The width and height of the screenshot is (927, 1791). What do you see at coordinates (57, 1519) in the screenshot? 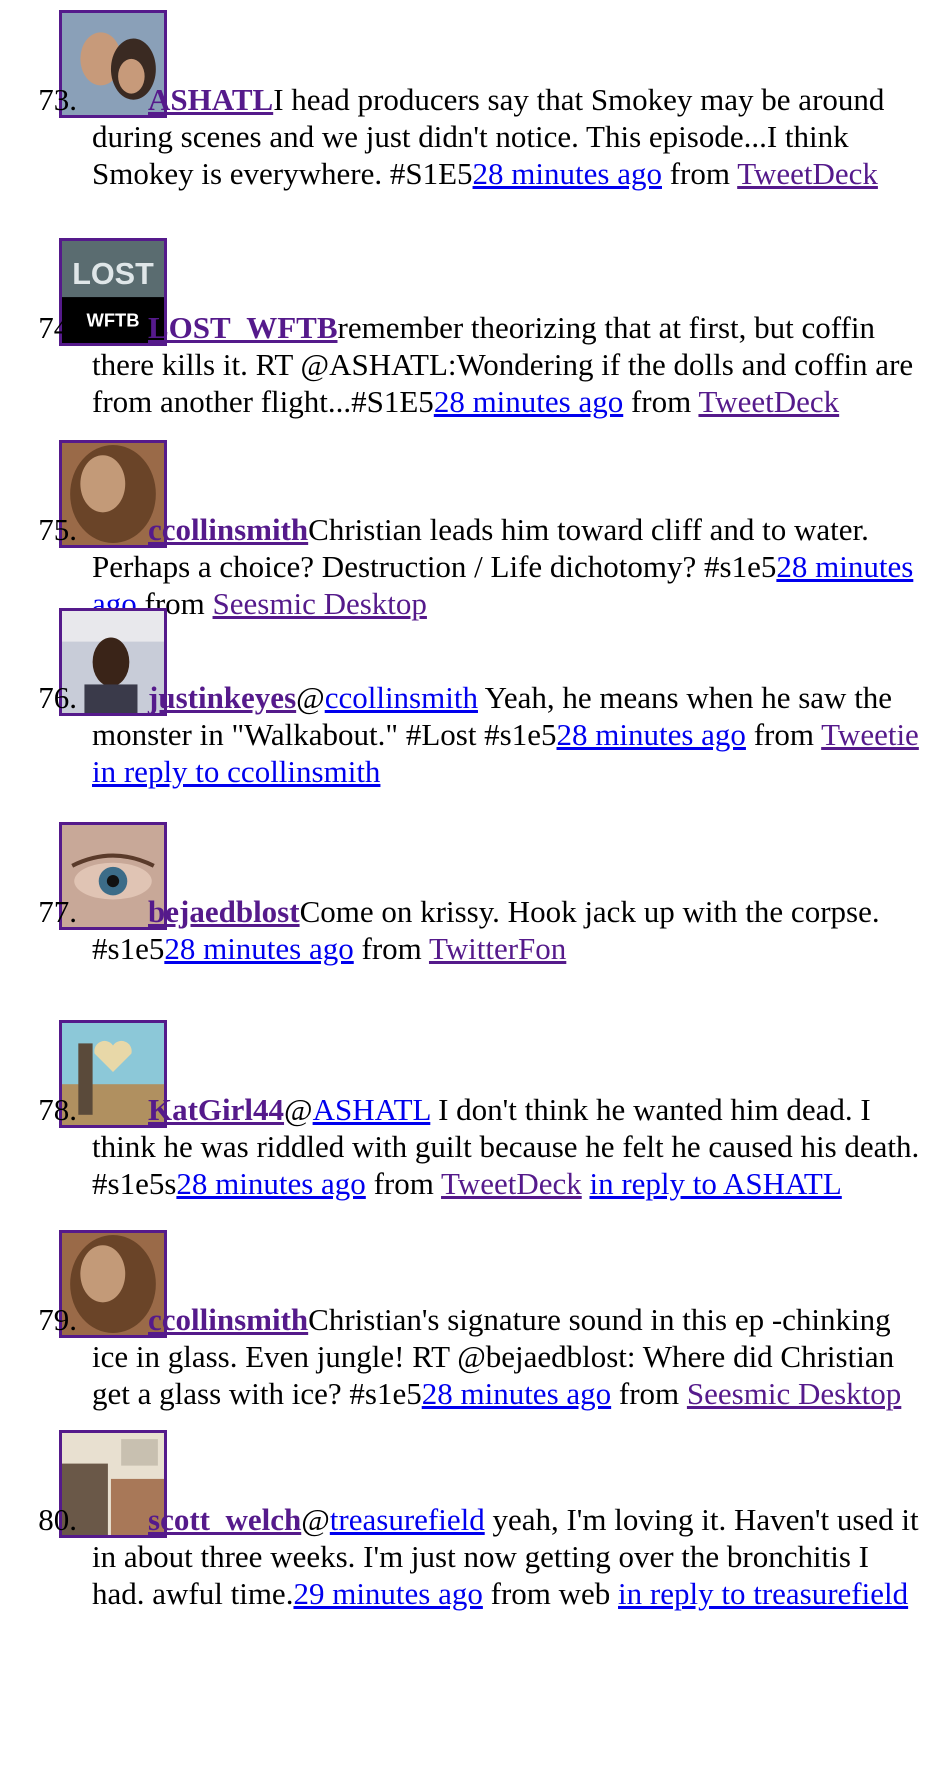
I see `tweet-number: 80.` at bounding box center [57, 1519].